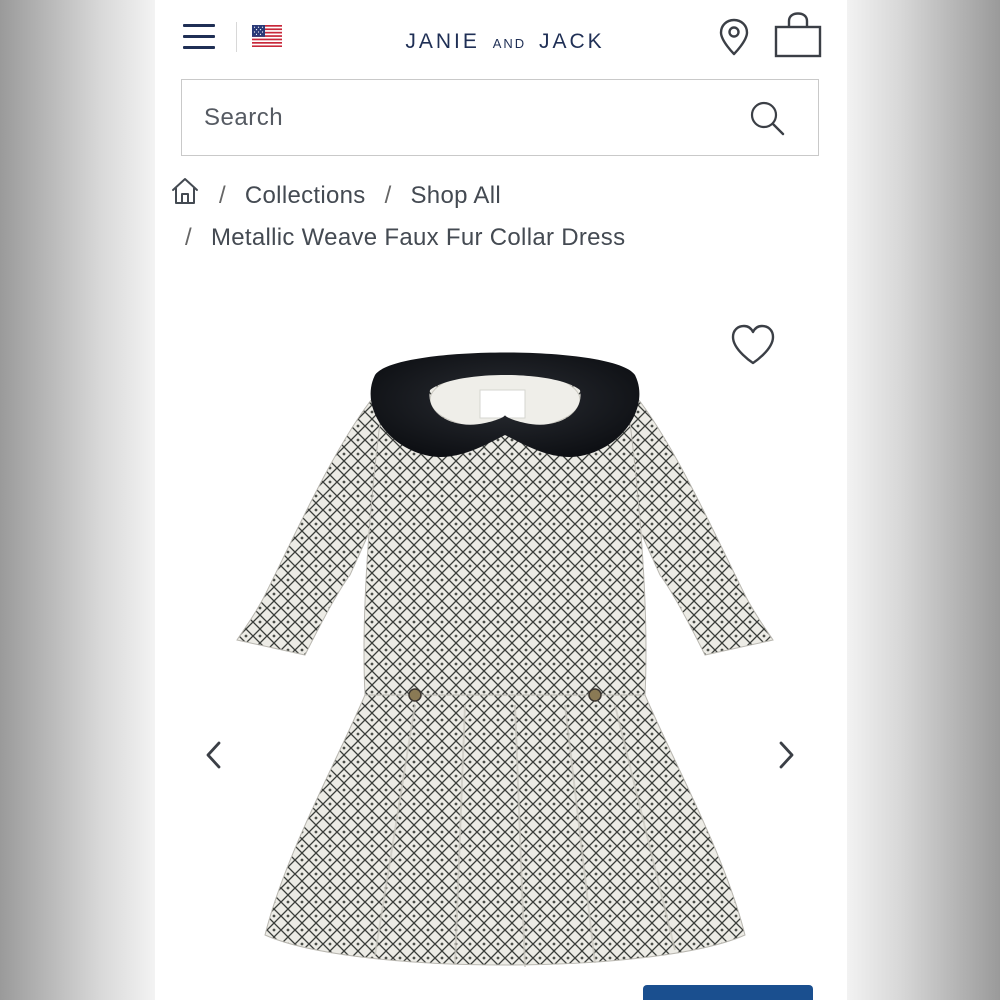 This screenshot has height=1000, width=1000. Describe the element at coordinates (199, 37) in the screenshot. I see `hamburger-menu-icon` at that location.